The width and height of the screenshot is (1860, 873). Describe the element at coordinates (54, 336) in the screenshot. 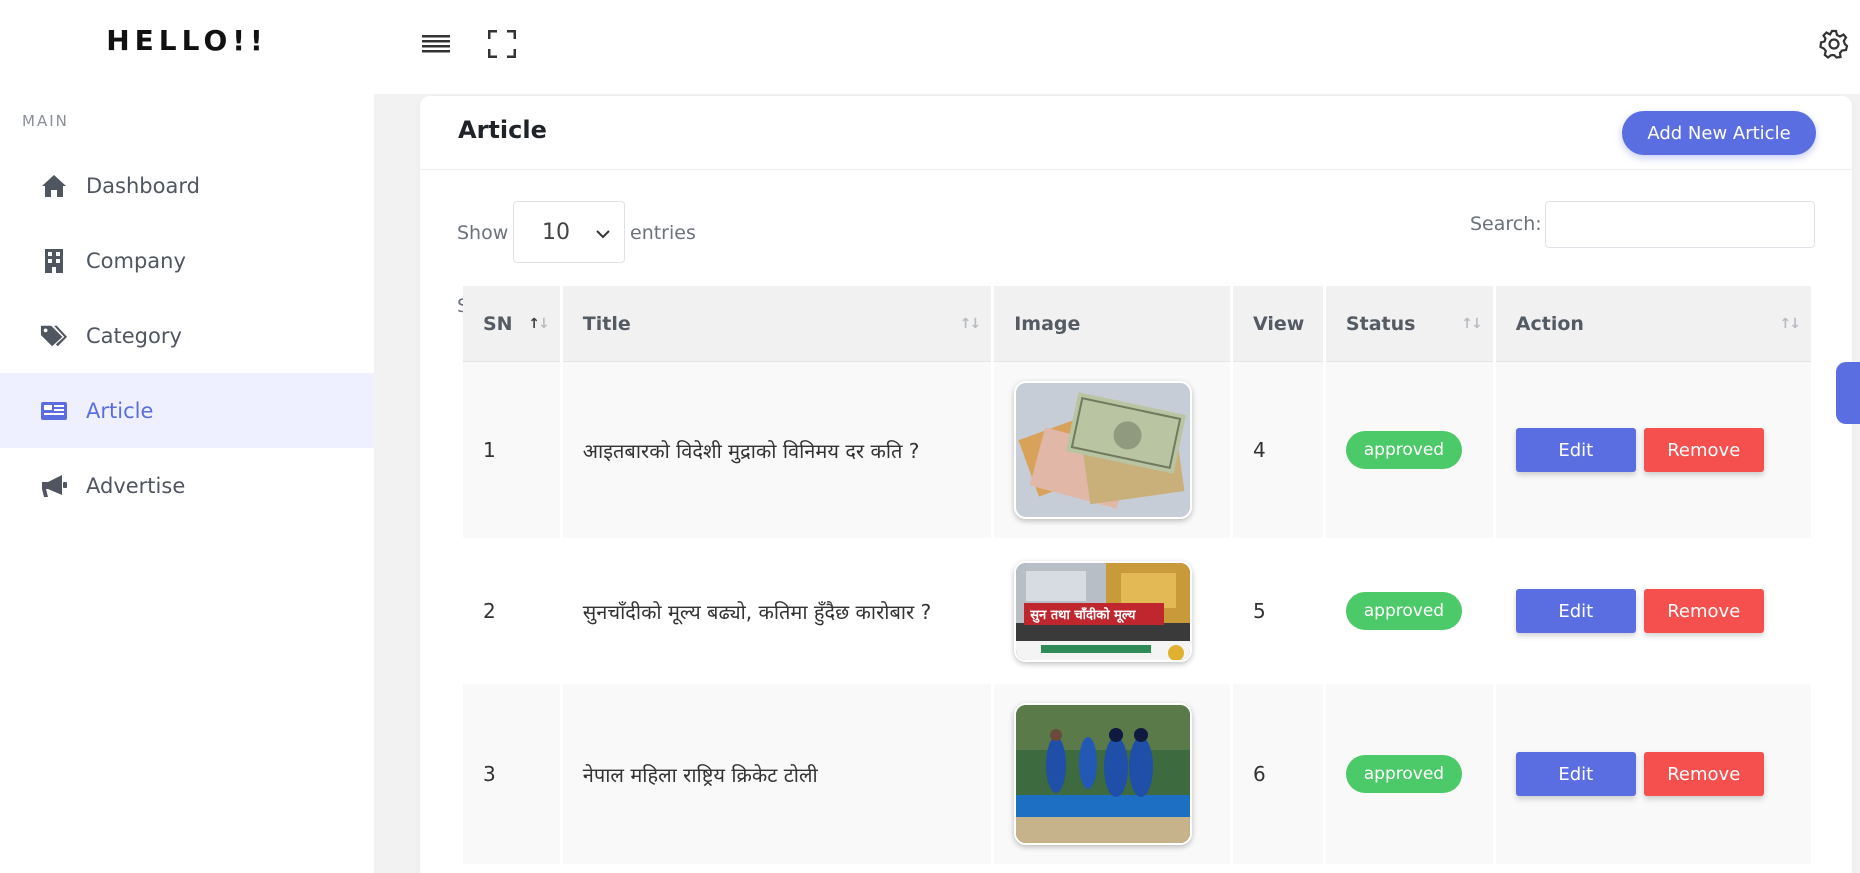

I see `tags-icon` at that location.